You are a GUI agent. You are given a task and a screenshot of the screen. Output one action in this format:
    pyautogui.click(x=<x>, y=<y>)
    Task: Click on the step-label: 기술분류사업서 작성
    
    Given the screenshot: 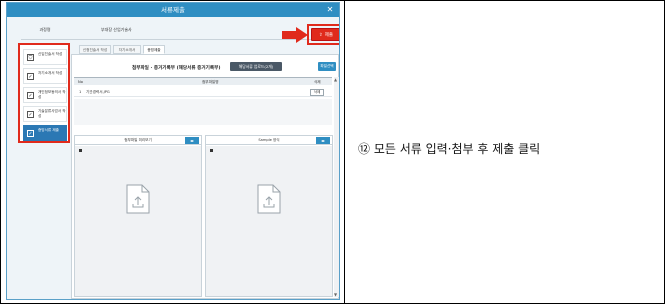 What is the action you would take?
    pyautogui.click(x=52, y=113)
    